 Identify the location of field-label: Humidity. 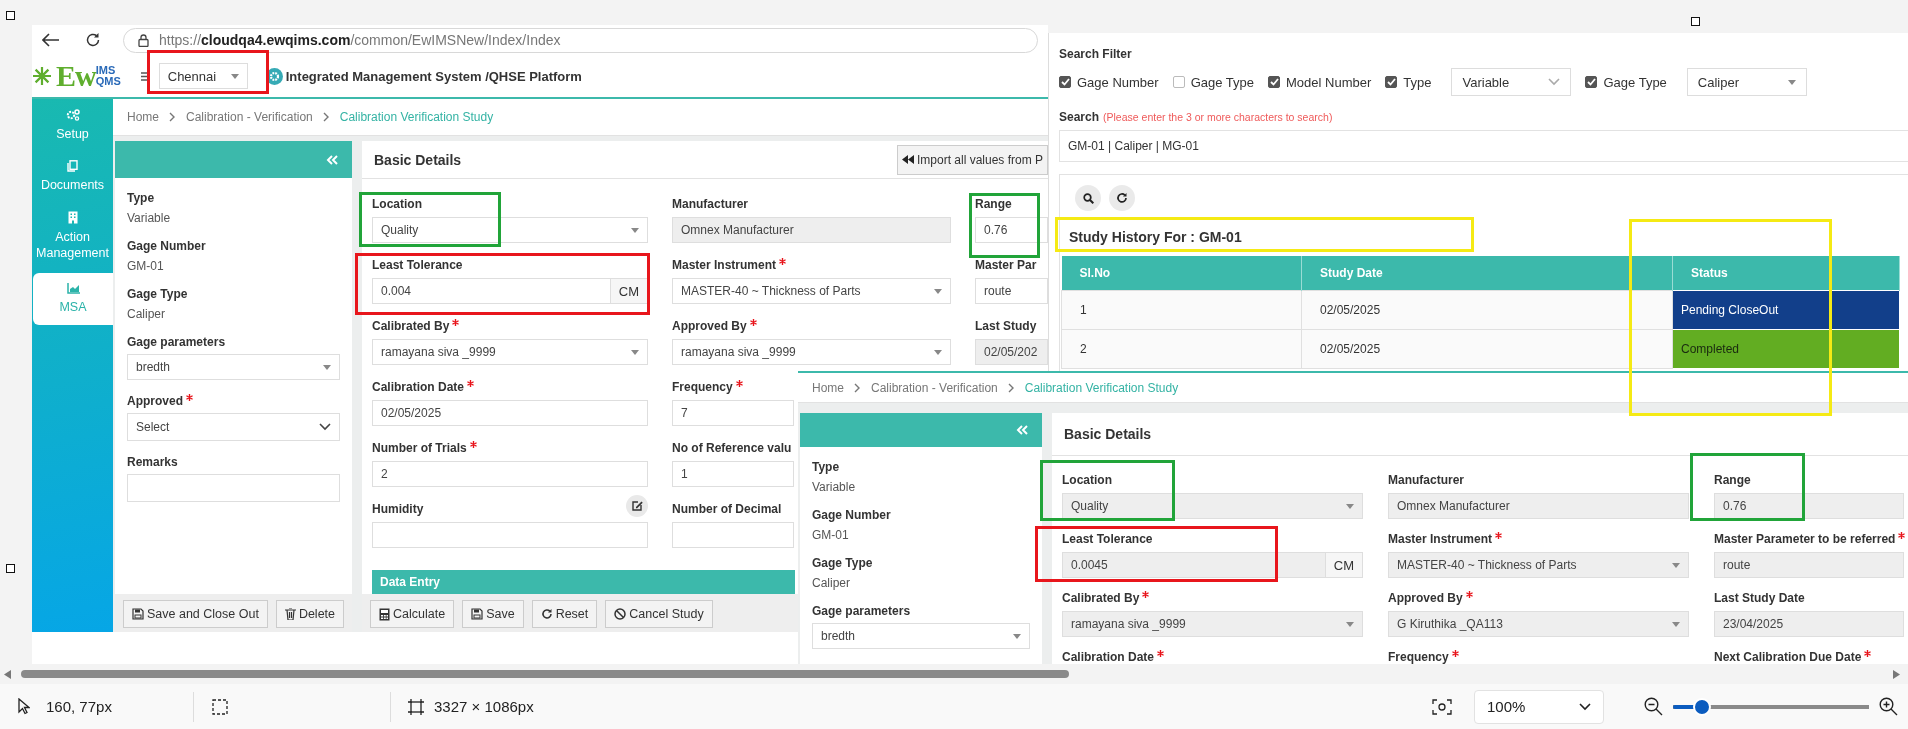
(398, 509).